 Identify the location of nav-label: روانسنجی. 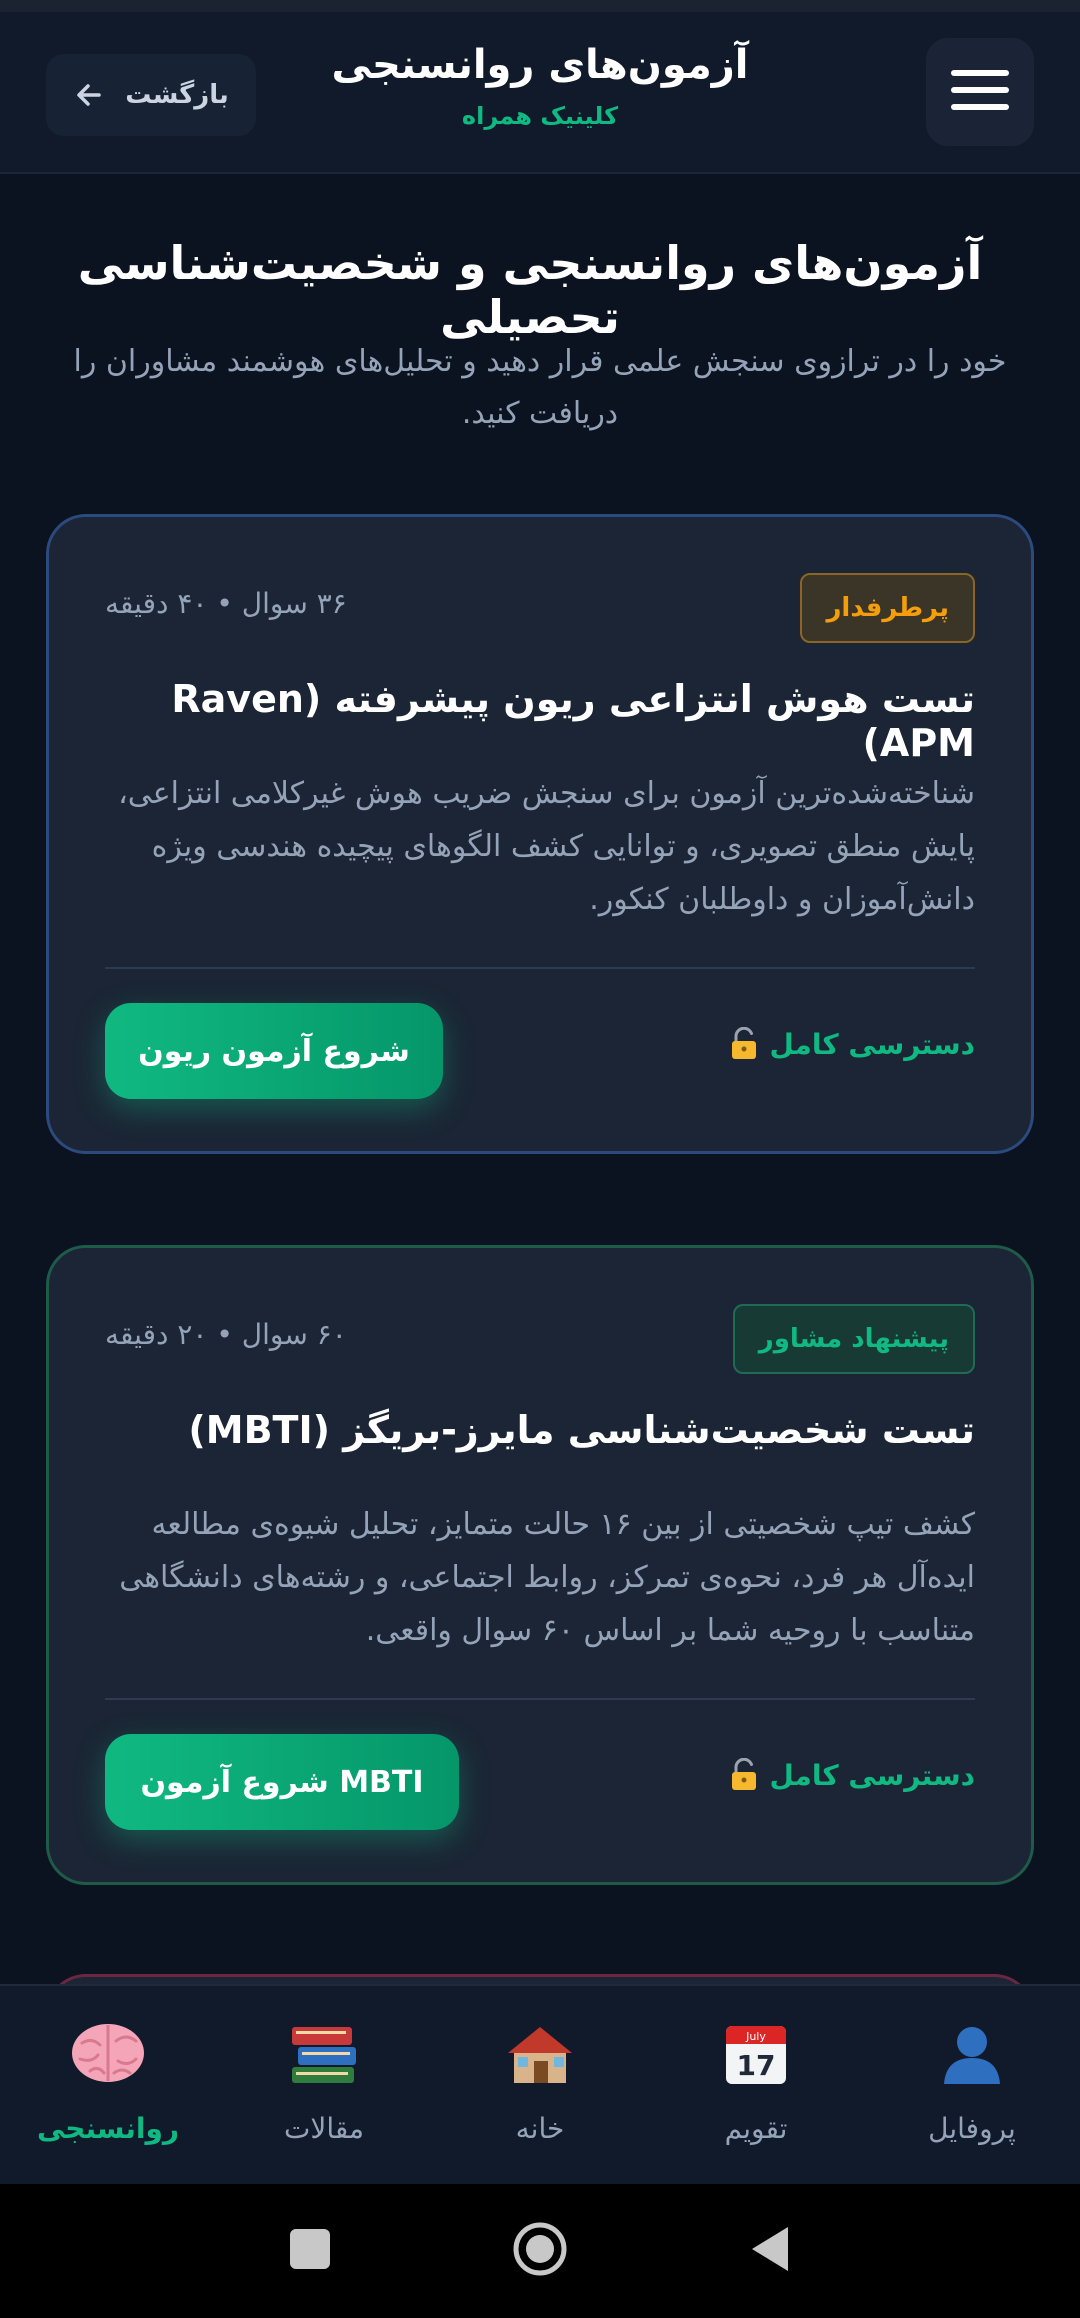
(108, 2128).